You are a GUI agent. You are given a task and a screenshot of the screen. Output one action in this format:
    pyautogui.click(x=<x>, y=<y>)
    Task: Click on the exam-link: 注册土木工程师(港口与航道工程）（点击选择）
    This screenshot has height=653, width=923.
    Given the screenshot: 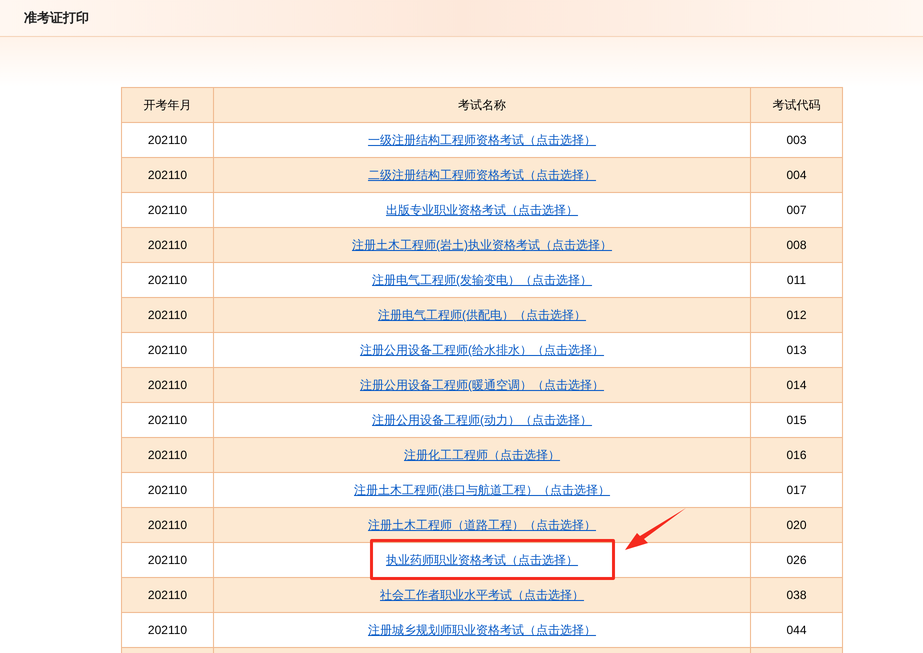 What is the action you would take?
    pyautogui.click(x=482, y=490)
    